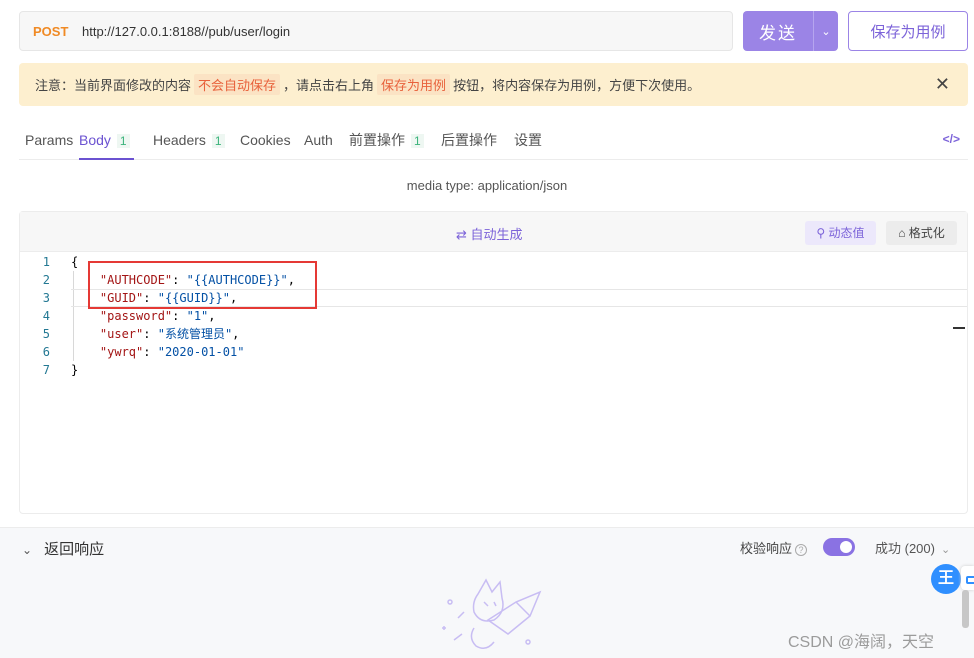 Image resolution: width=974 pixels, height=658 pixels. I want to click on tab-auth: Auth, so click(318, 140).